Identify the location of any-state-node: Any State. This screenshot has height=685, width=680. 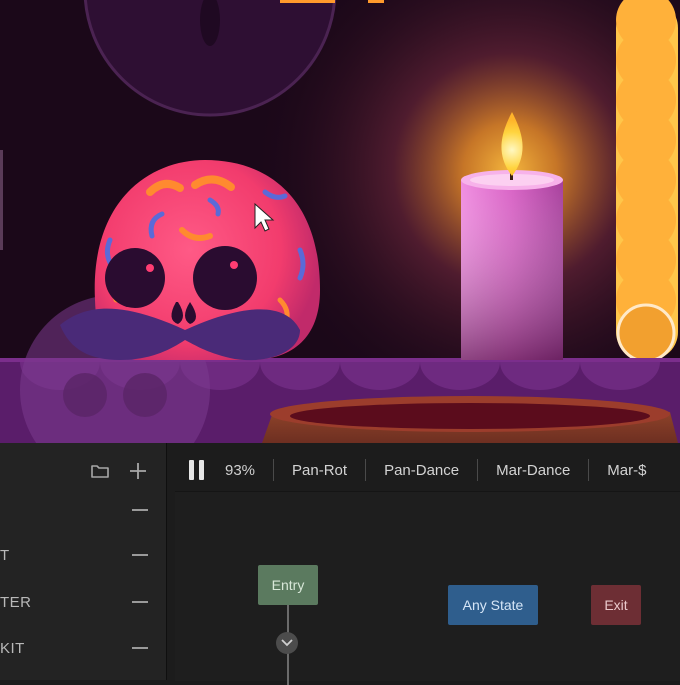
(493, 605).